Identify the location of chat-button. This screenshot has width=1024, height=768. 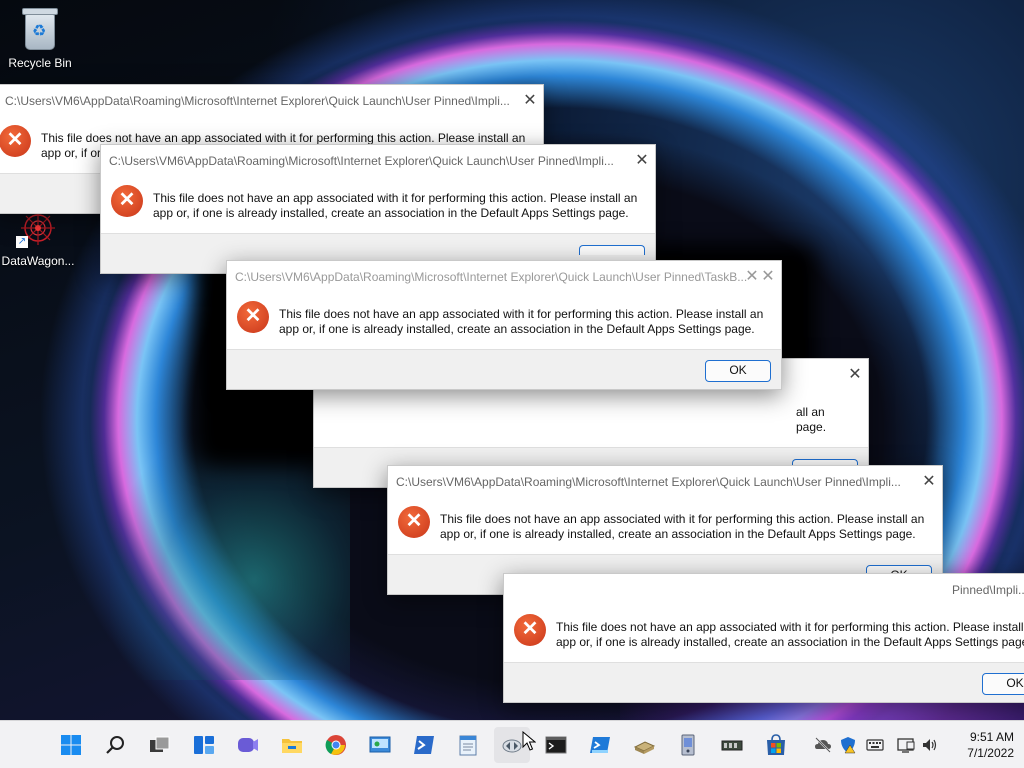
(248, 745).